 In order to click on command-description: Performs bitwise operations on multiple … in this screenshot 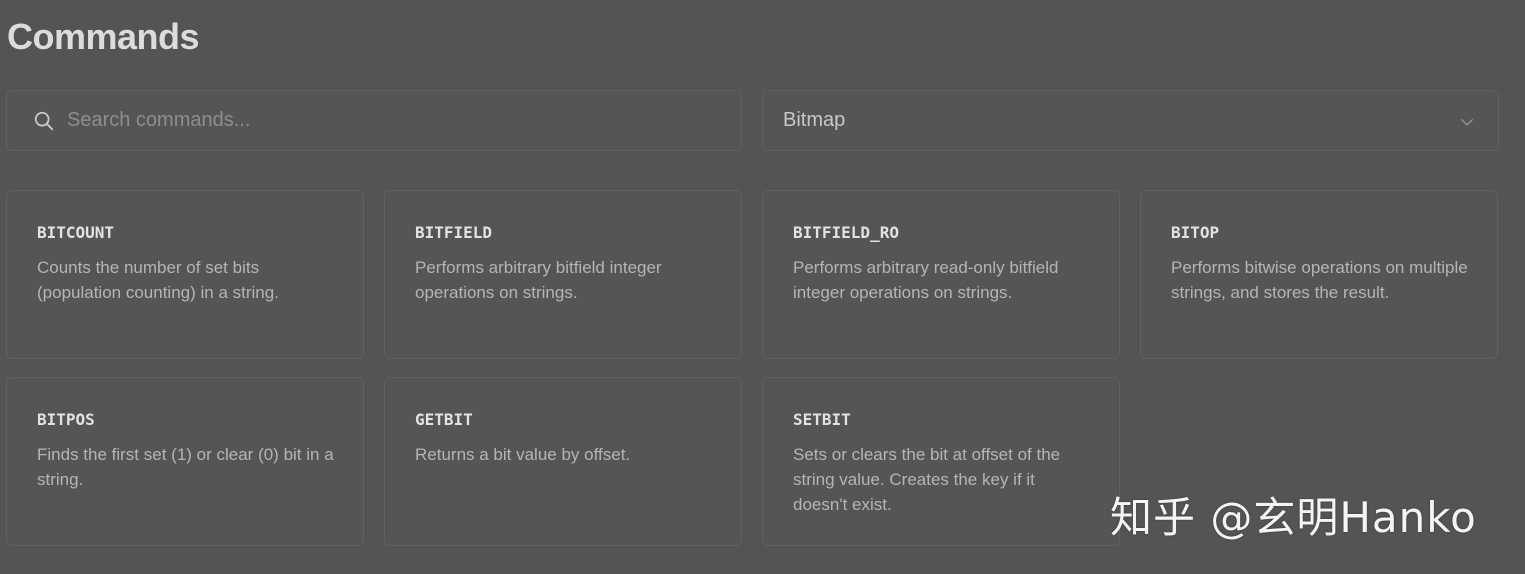, I will do `click(1319, 280)`.